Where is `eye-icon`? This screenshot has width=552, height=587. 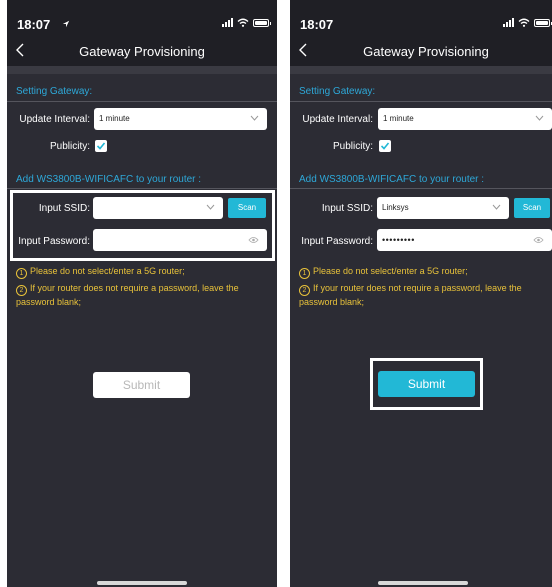
eye-icon is located at coordinates (538, 240).